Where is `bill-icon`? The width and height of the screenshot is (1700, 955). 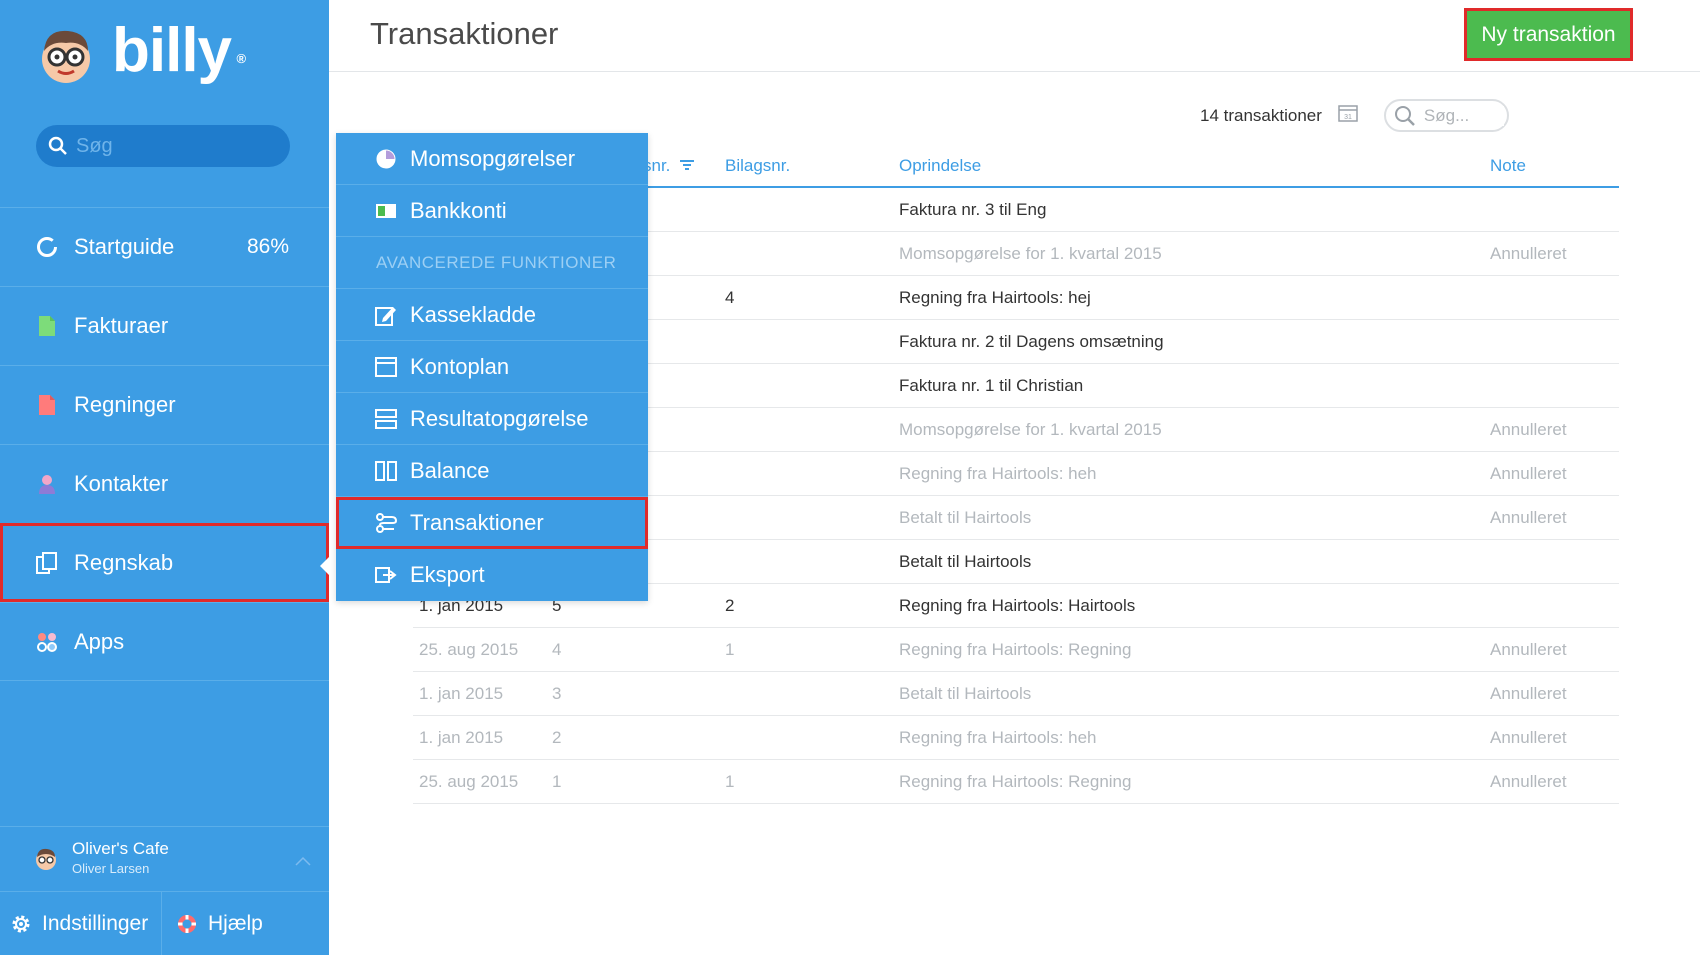
bill-icon is located at coordinates (47, 405).